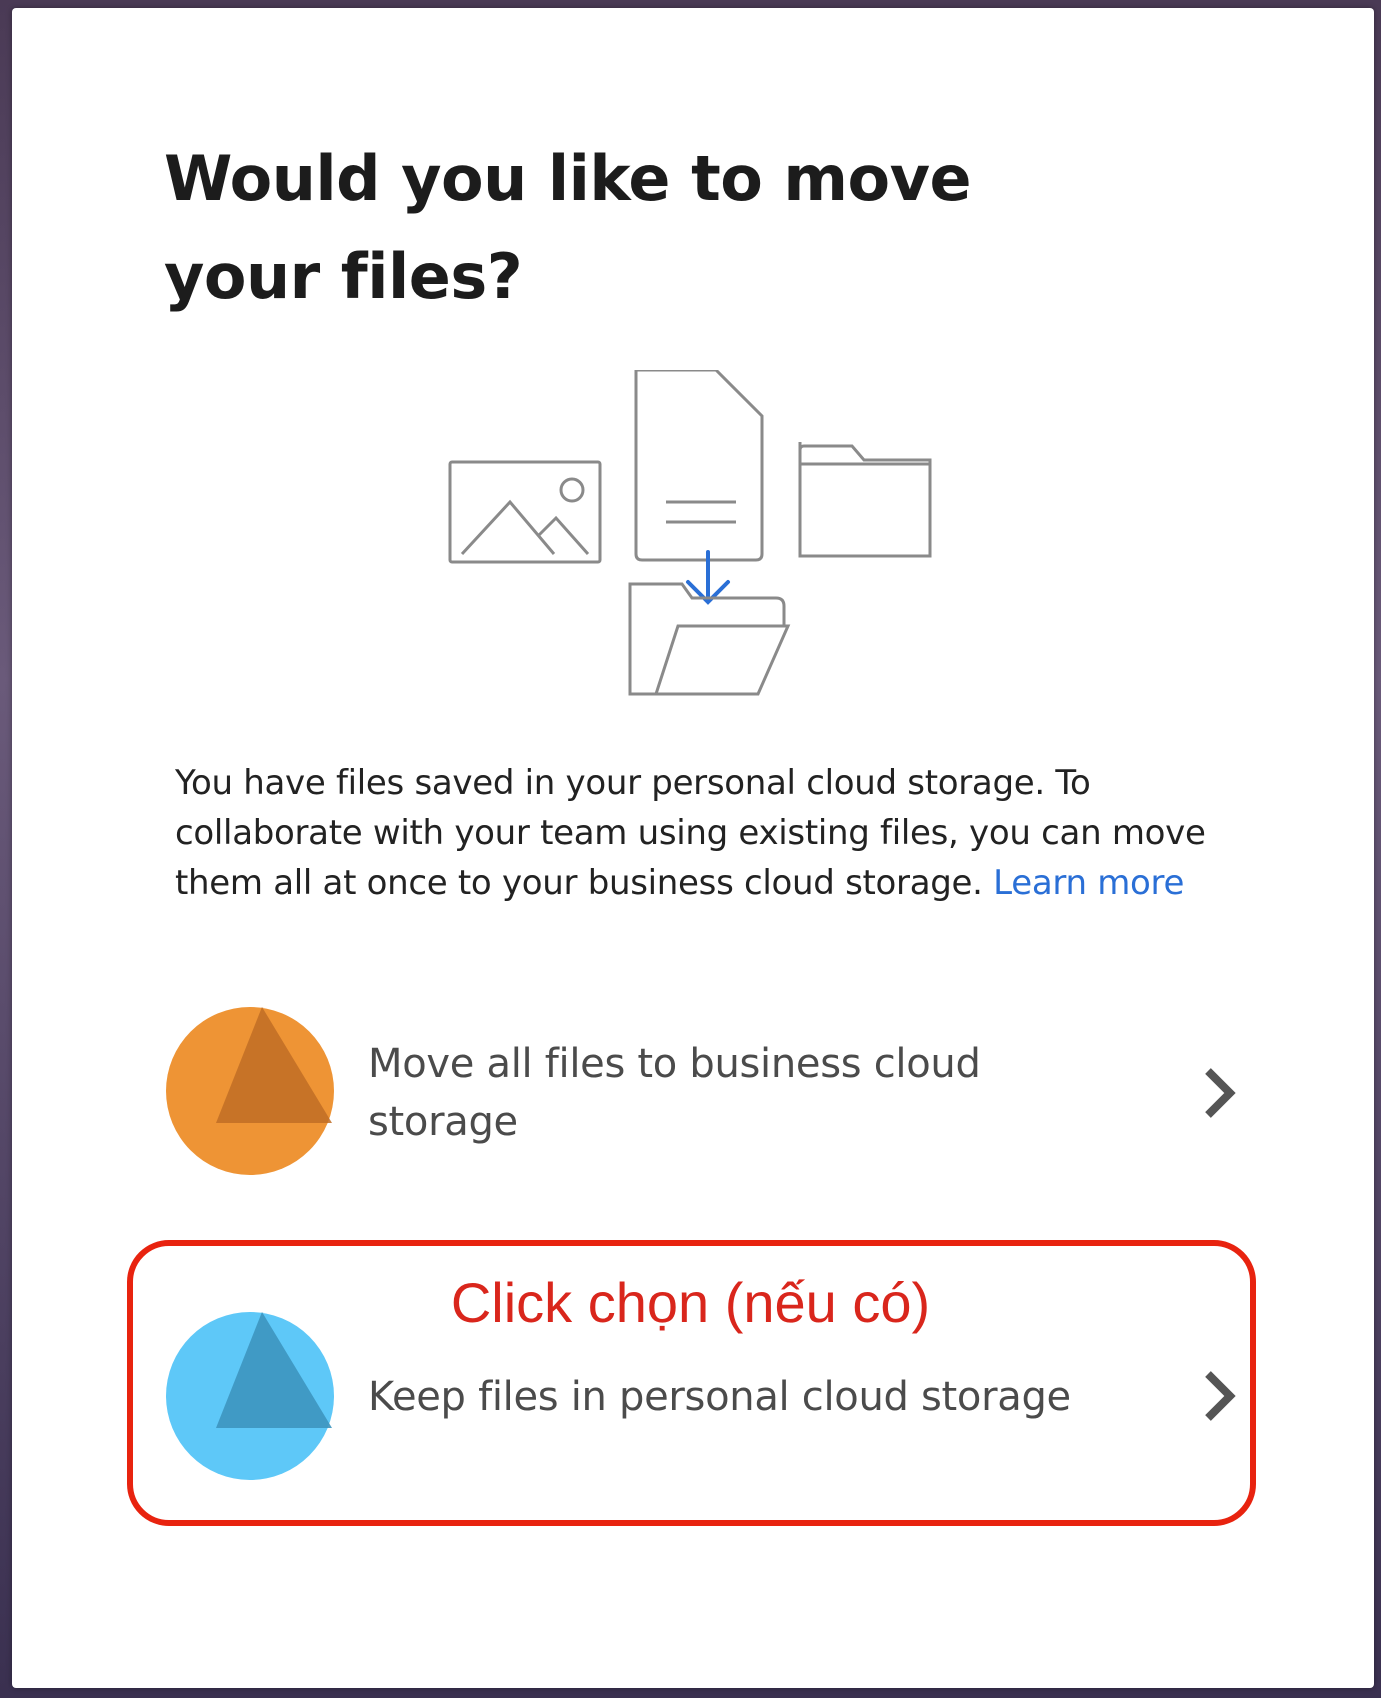 The width and height of the screenshot is (1381, 1698). I want to click on option-label: Move all files to business cloud storage, so click(674, 1093).